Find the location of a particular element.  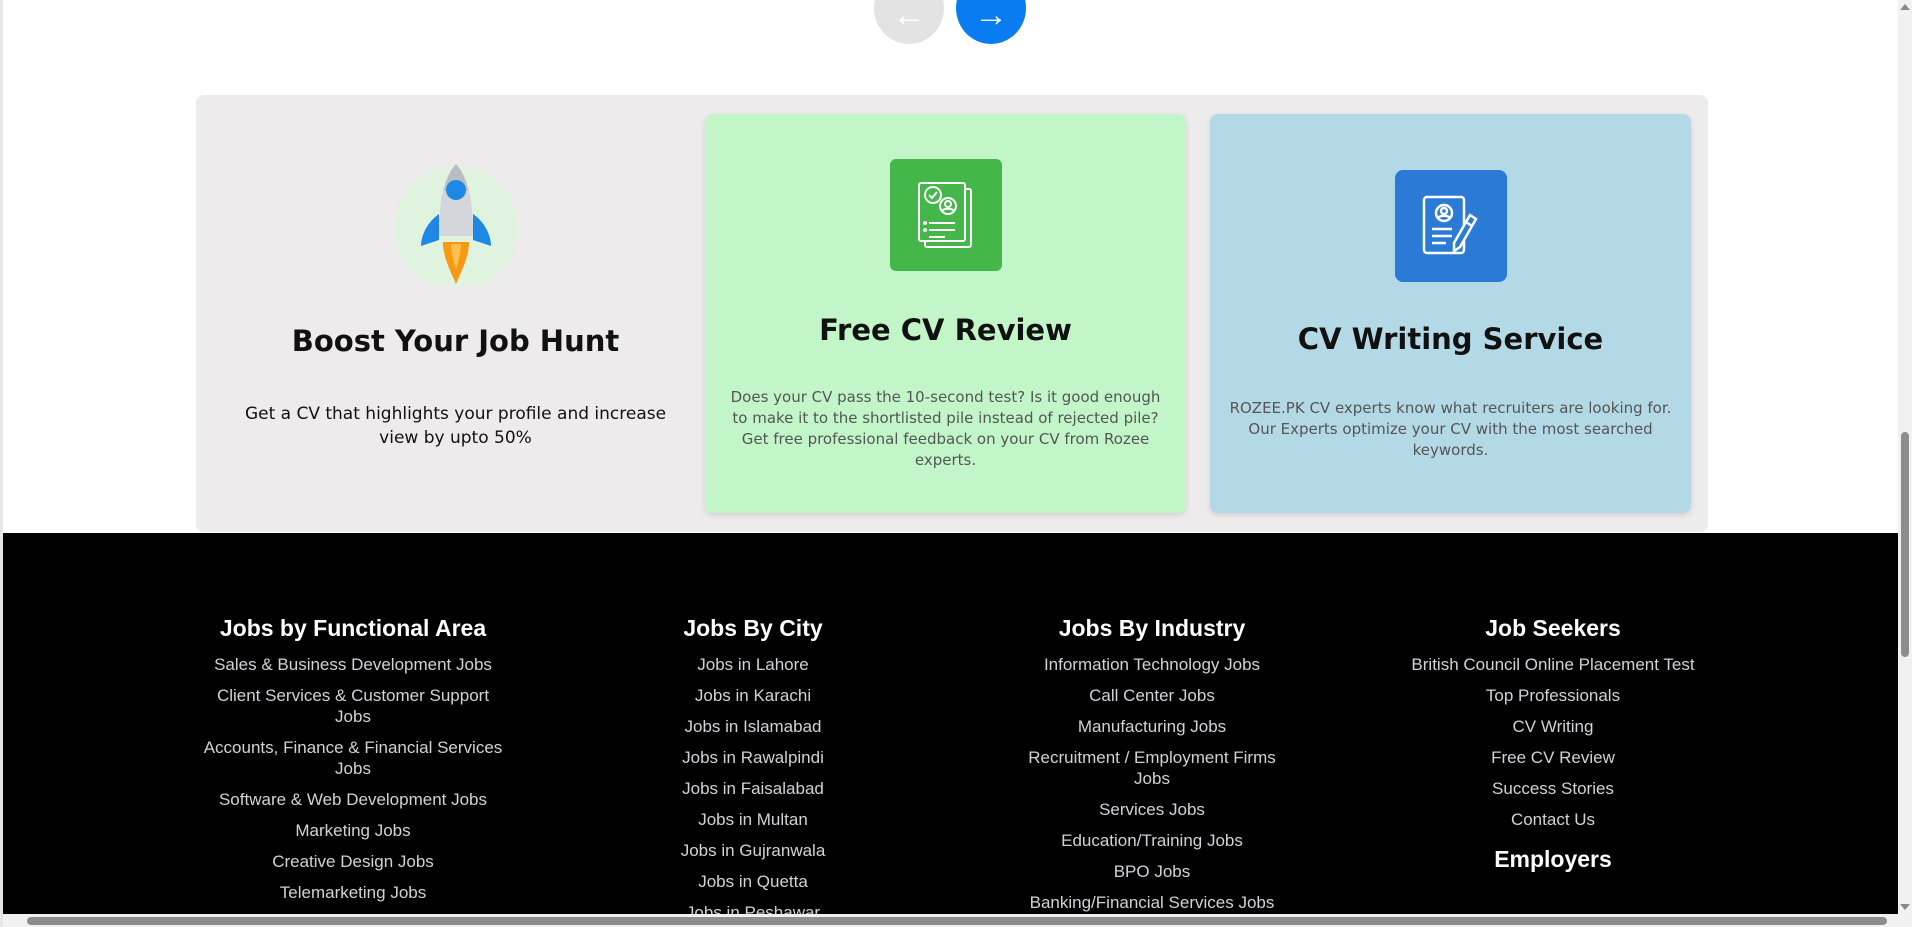

card-title: Boost Your Job Hunt is located at coordinates (455, 341).